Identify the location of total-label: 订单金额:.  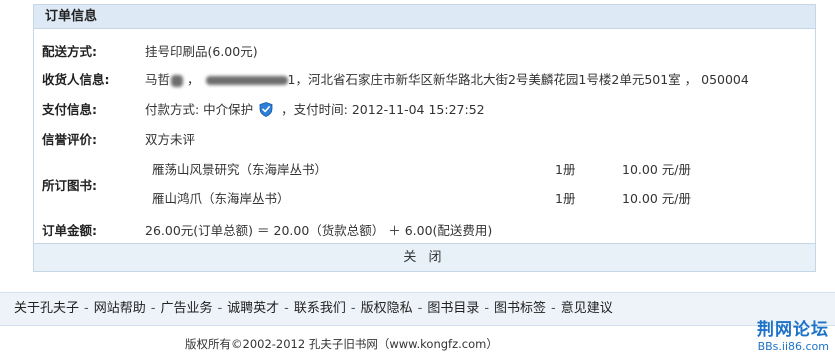
(69, 230).